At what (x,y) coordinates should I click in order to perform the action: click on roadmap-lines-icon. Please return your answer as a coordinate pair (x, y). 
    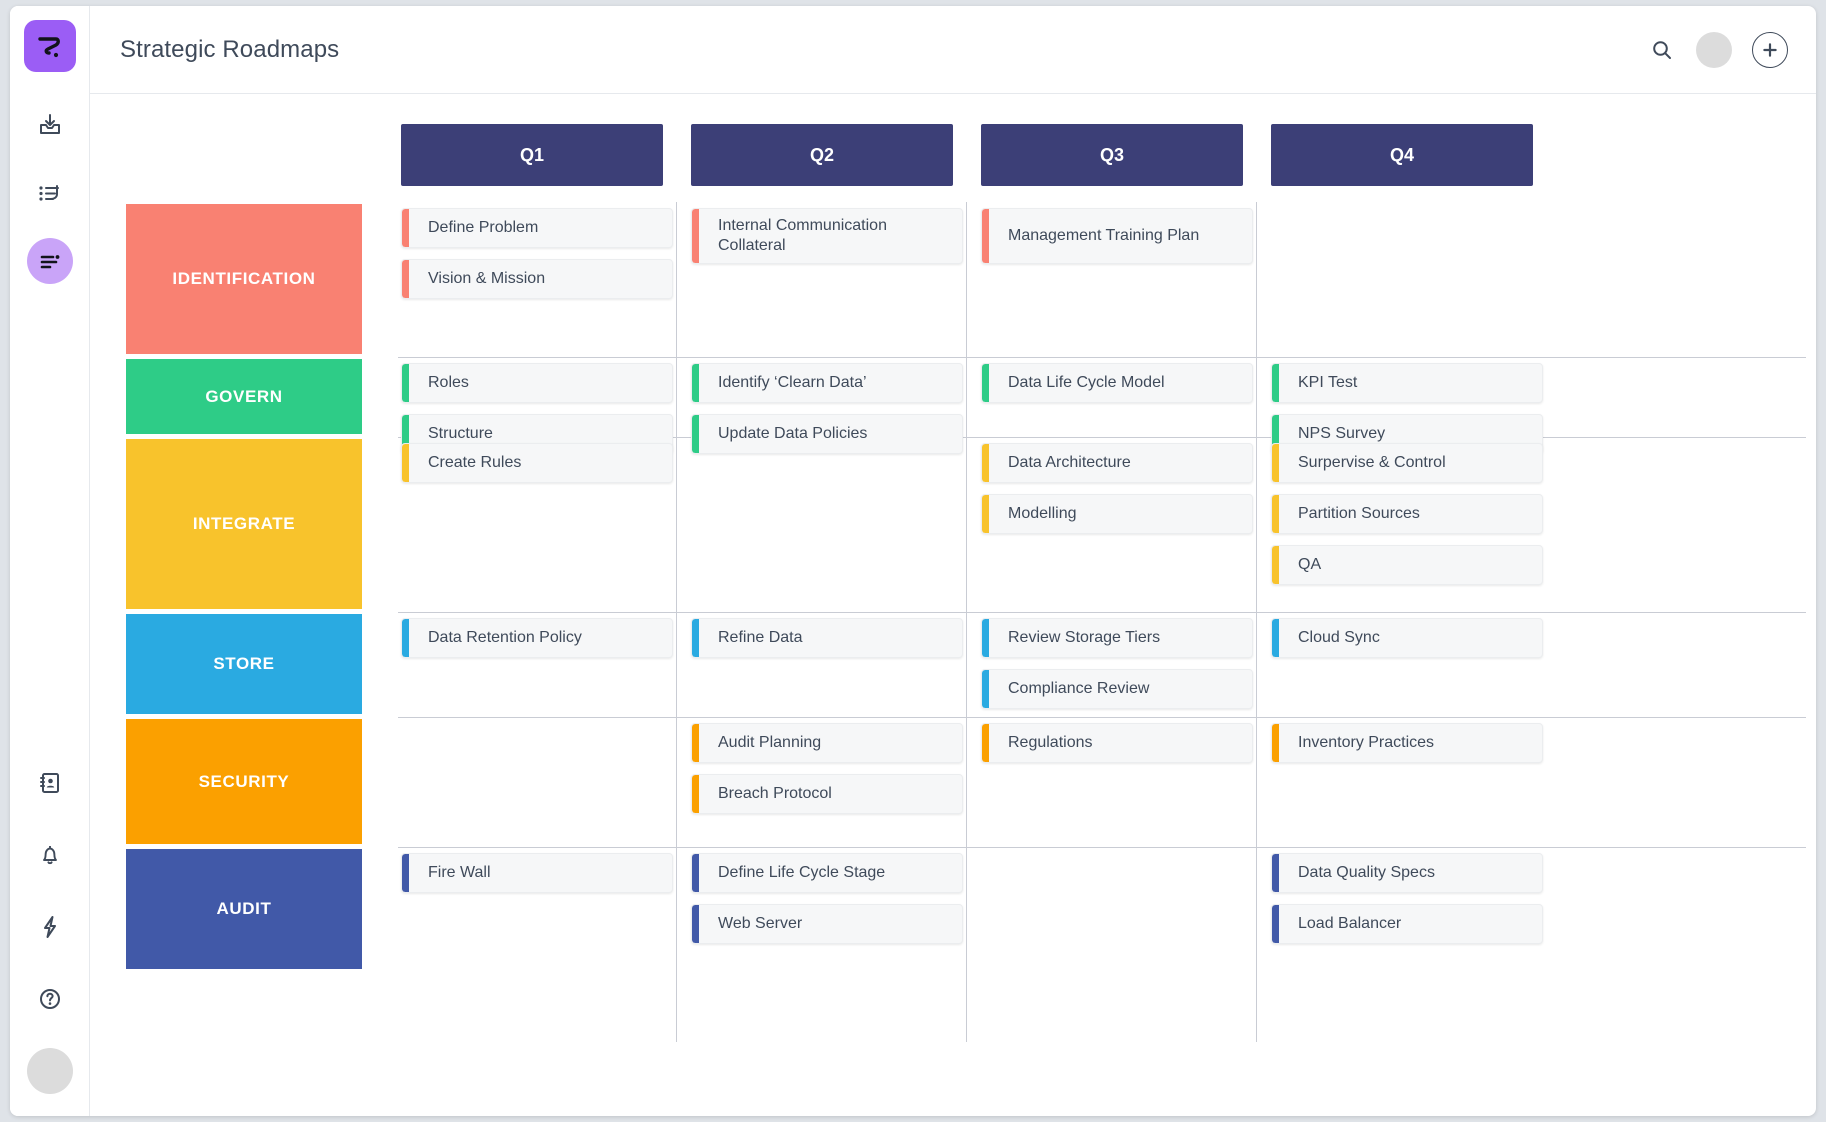
    Looking at the image, I should click on (49, 262).